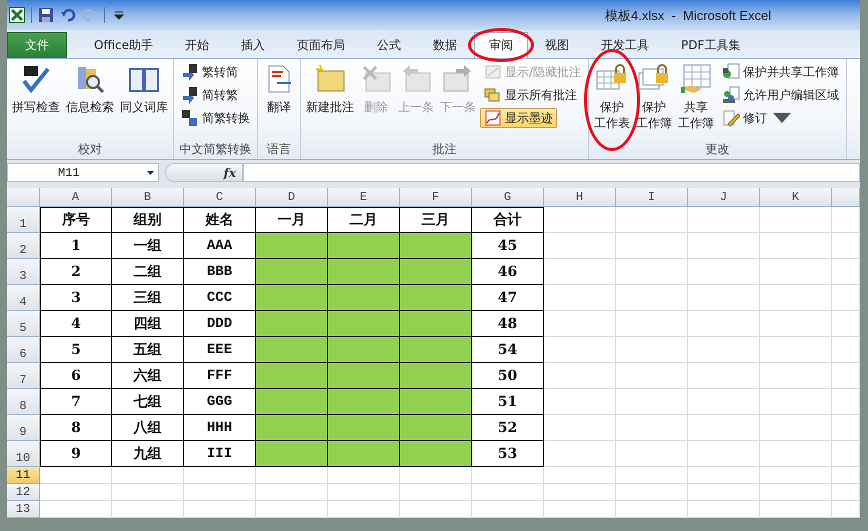 This screenshot has width=868, height=531. Describe the element at coordinates (23, 428) in the screenshot. I see `row-header: 9` at that location.